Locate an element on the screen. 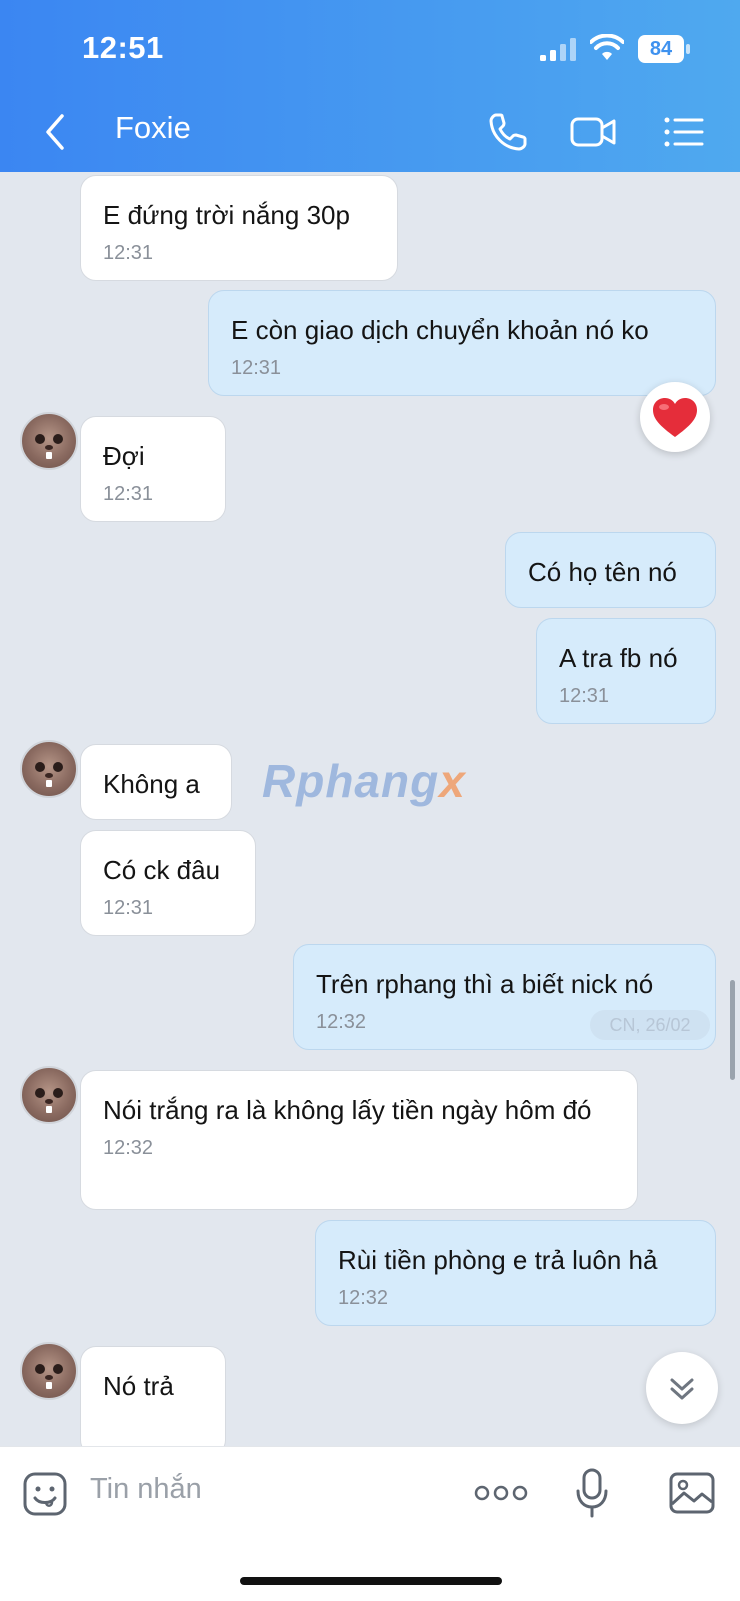 The height and width of the screenshot is (1601, 740). status-time: 12:51 is located at coordinates (123, 47).